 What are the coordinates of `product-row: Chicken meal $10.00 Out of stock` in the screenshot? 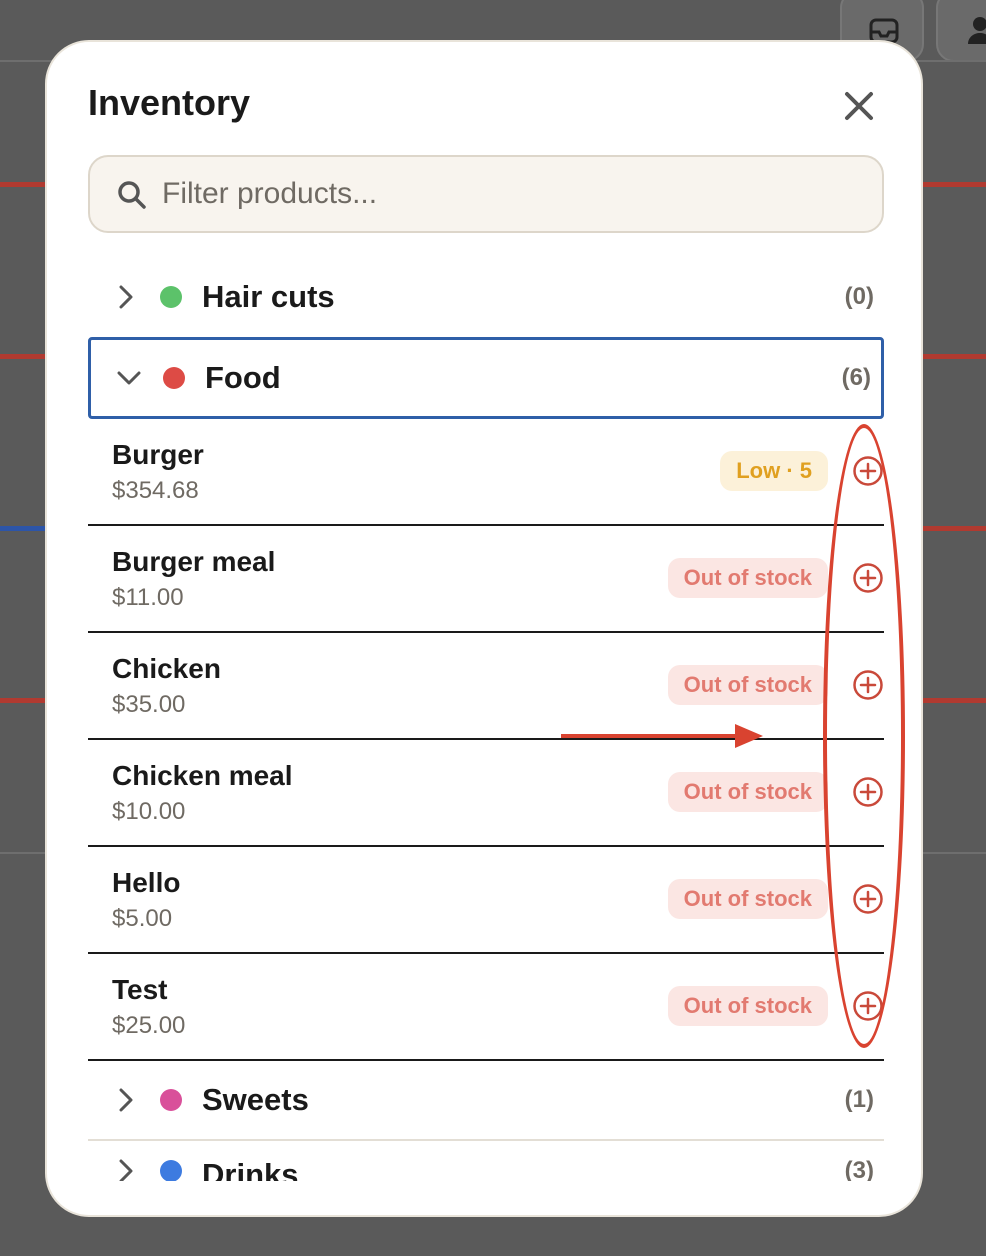 It's located at (486, 793).